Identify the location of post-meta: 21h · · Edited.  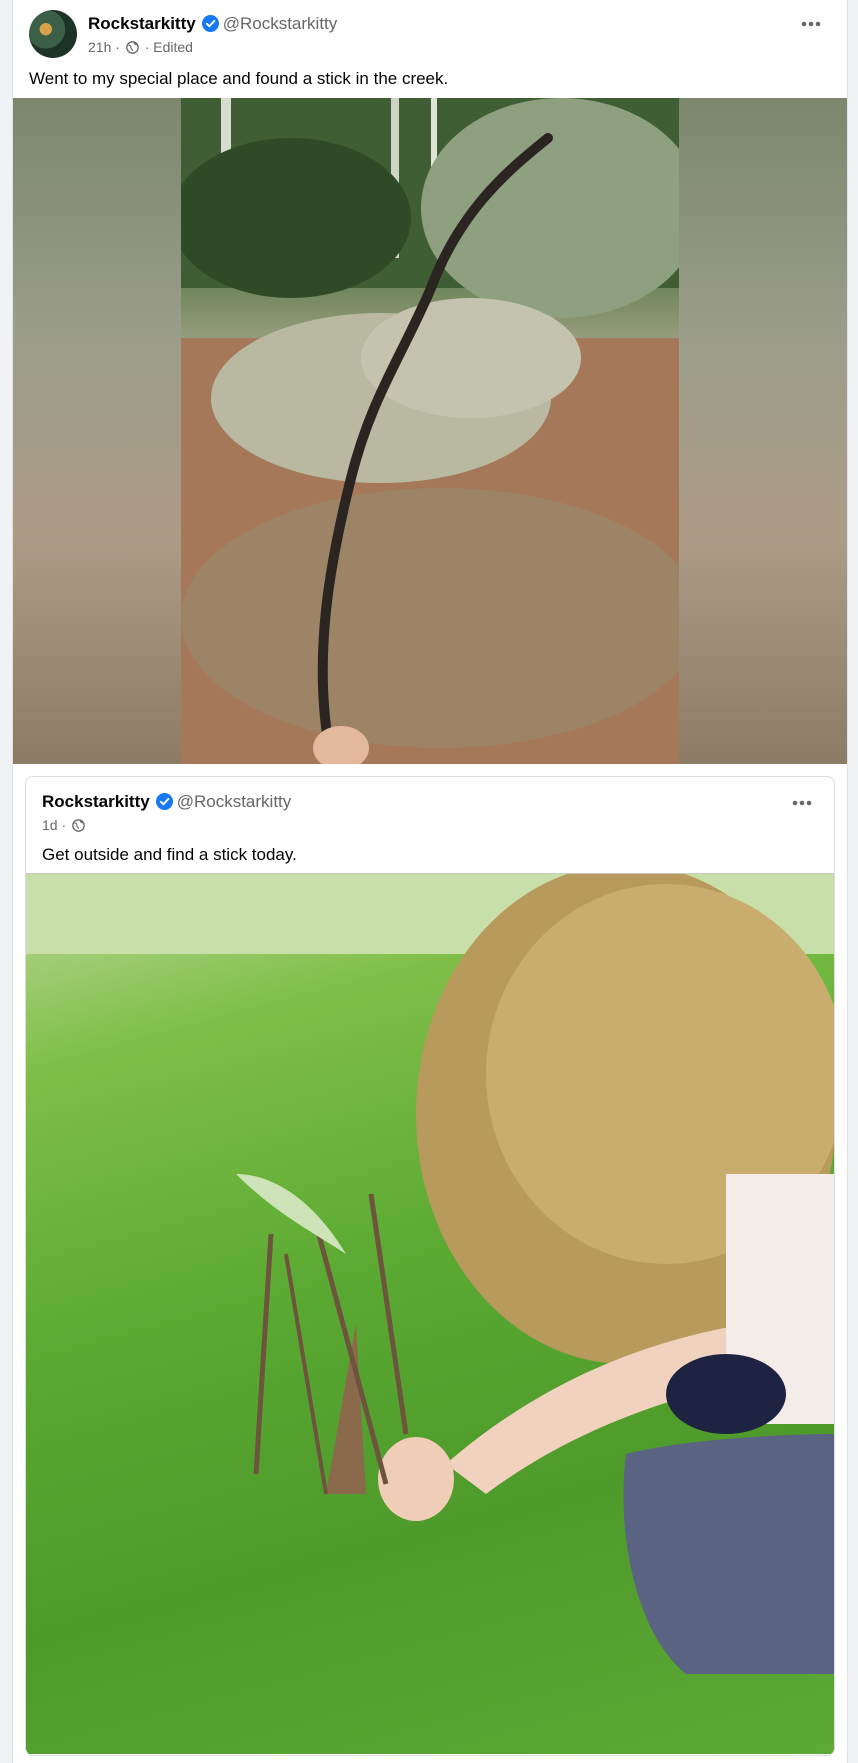
(140, 48).